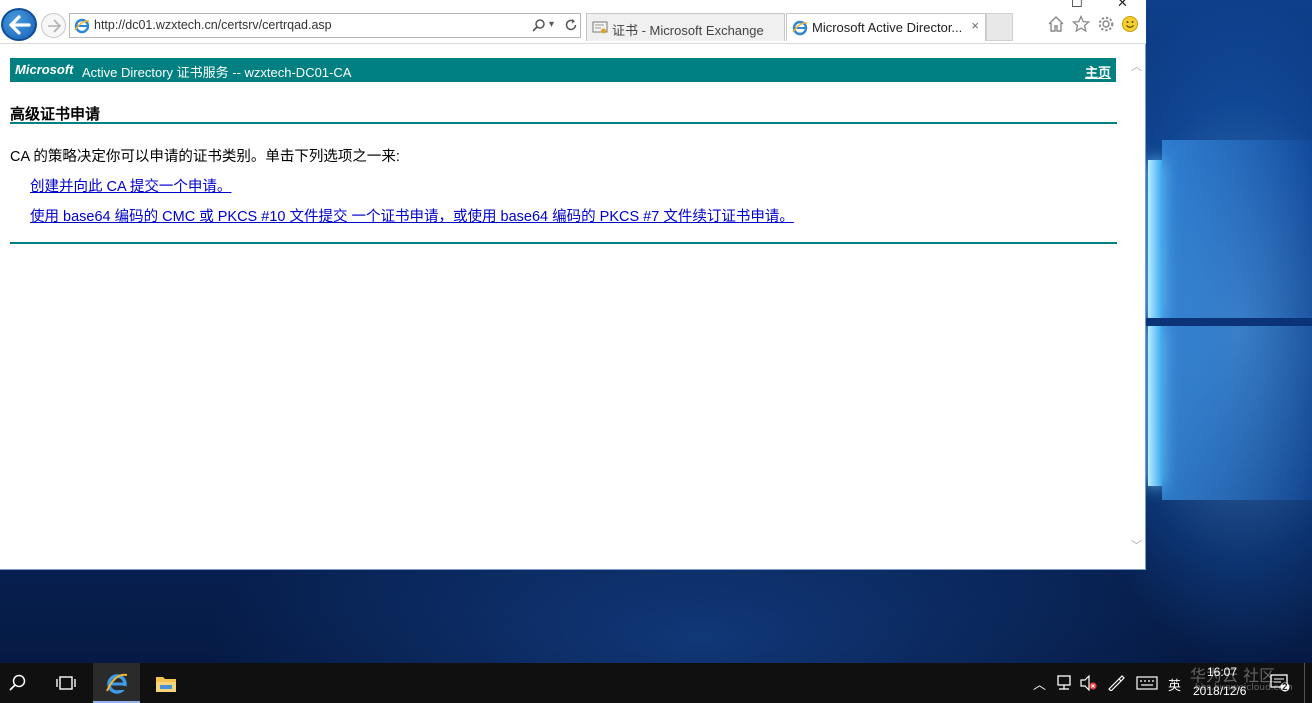  Describe the element at coordinates (1155, 240) in the screenshot. I see `wallpaper-light-beam-top` at that location.